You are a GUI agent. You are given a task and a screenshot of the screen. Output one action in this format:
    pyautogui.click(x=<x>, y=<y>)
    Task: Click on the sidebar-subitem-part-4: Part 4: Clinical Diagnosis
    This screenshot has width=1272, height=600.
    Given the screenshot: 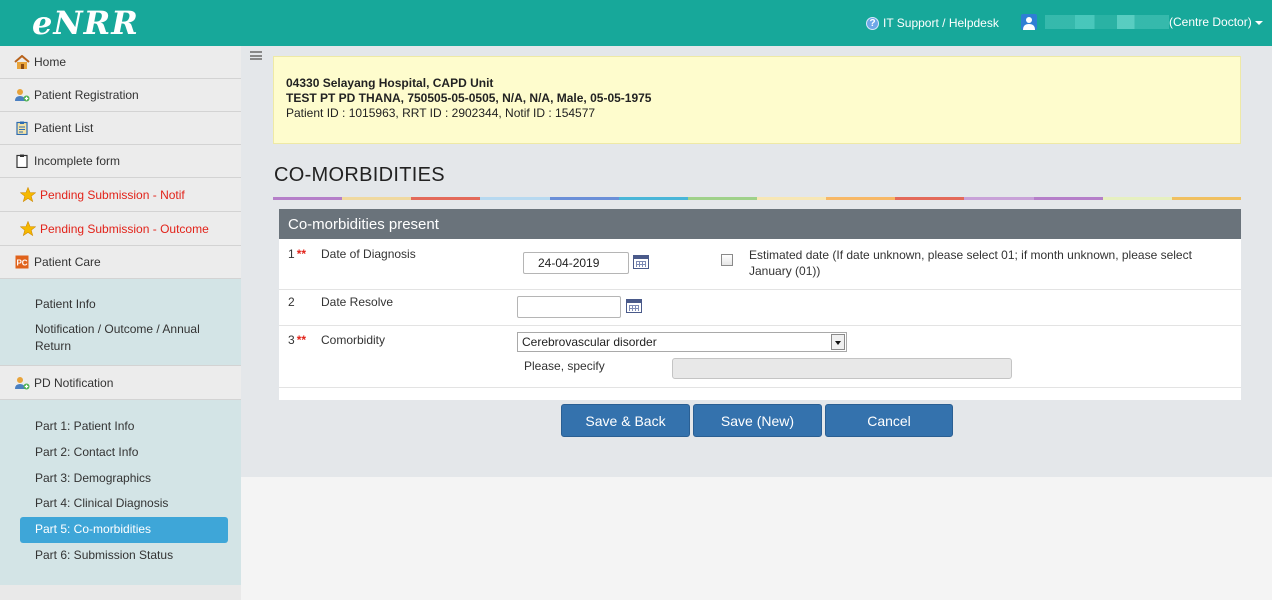 What is the action you would take?
    pyautogui.click(x=120, y=504)
    